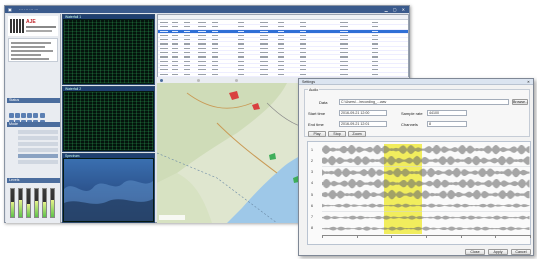  What do you see at coordinates (475, 252) in the screenshot?
I see `close-button: Close` at bounding box center [475, 252].